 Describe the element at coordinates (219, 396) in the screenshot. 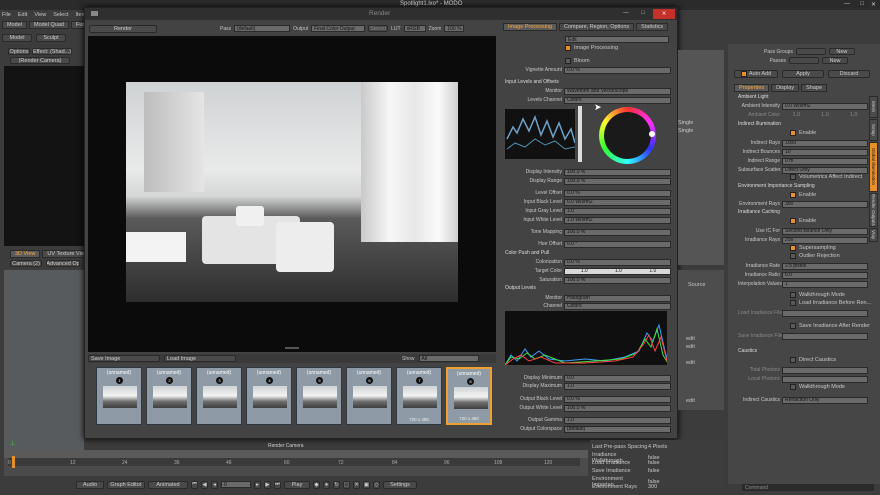

I see `thumbnail: (unnamed) 3` at that location.